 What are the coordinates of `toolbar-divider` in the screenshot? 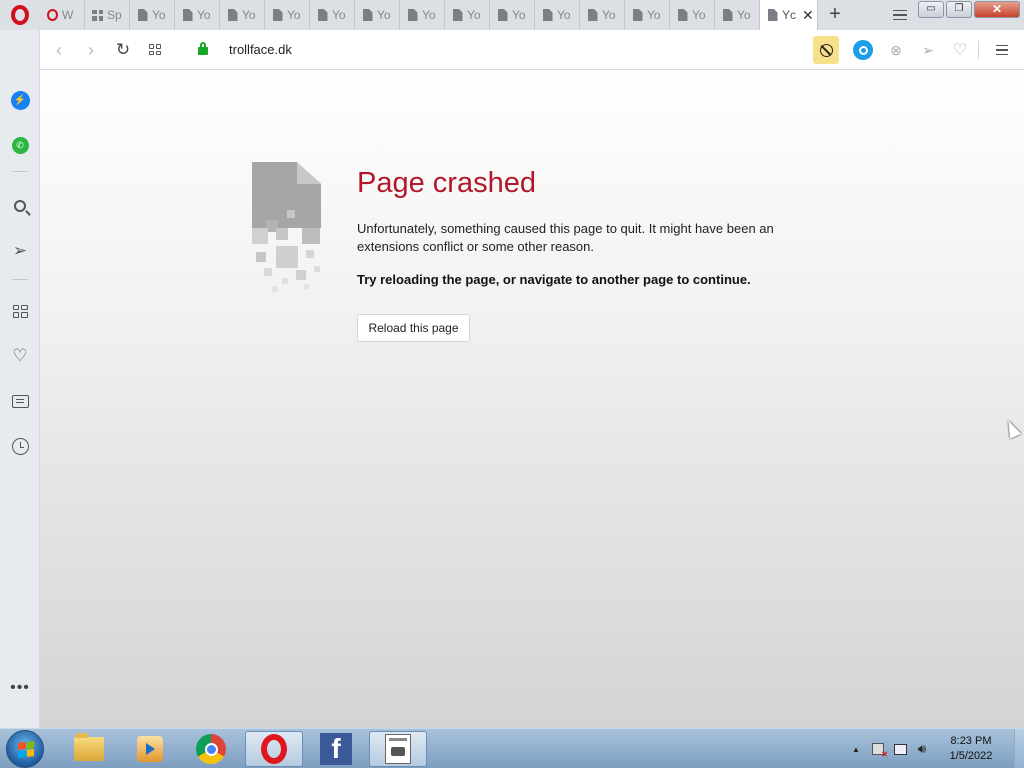 It's located at (978, 50).